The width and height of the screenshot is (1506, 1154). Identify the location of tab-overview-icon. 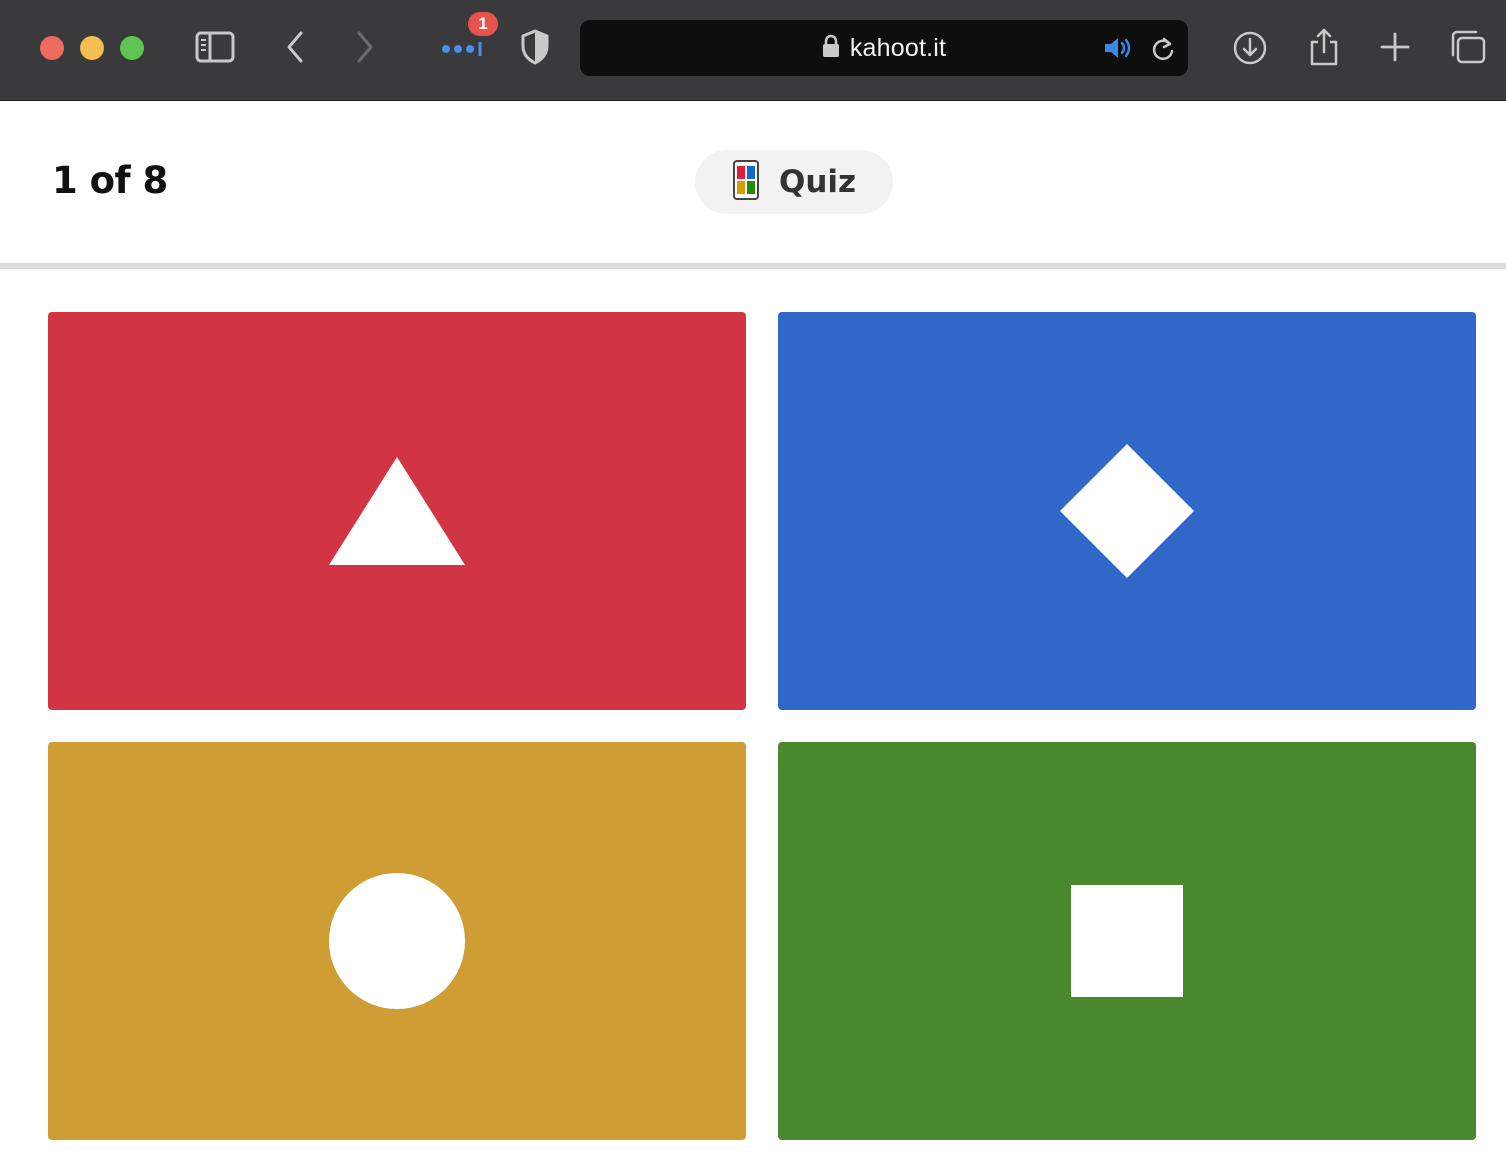
(1468, 47).